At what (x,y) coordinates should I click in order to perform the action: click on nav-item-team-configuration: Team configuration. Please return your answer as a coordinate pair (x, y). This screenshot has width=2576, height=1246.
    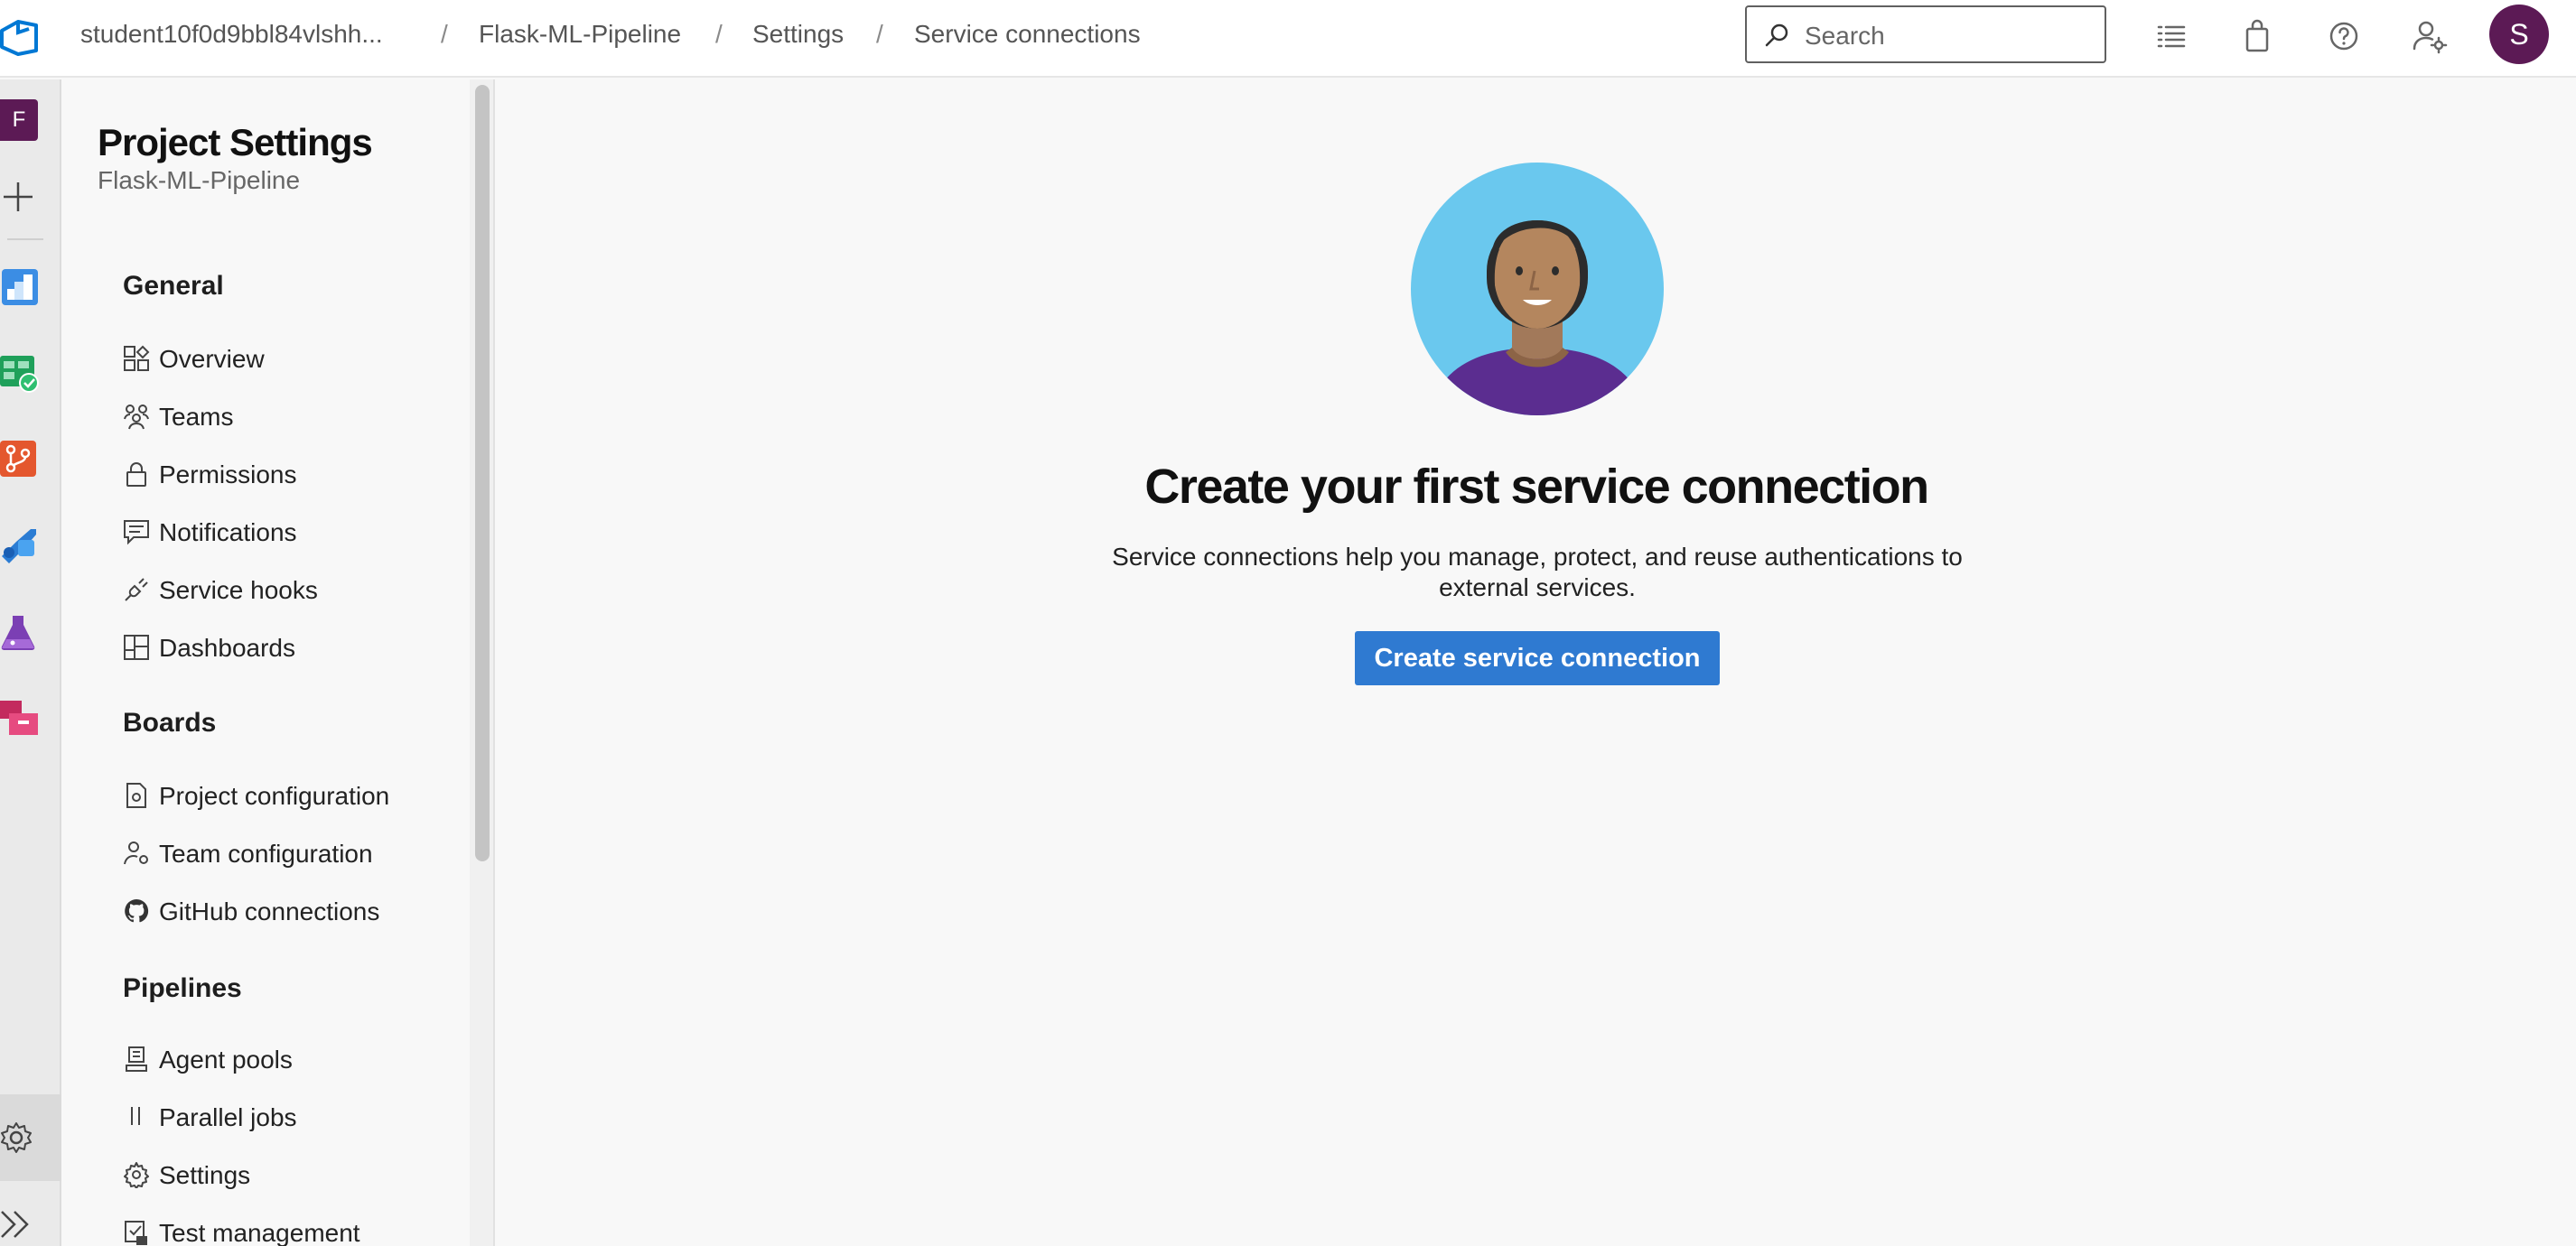
    Looking at the image, I should click on (290, 856).